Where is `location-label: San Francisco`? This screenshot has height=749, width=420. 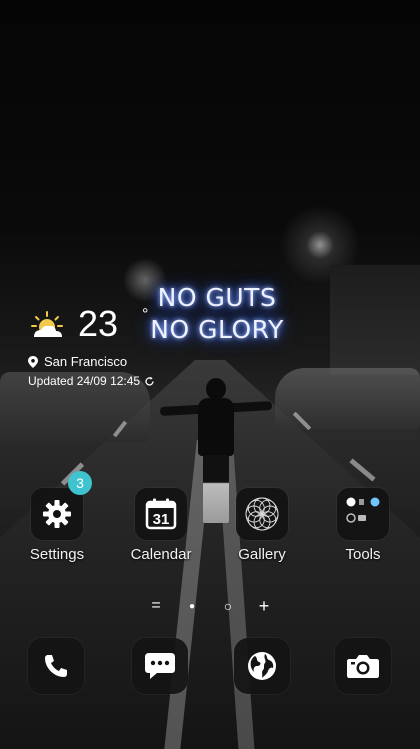 location-label: San Francisco is located at coordinates (86, 361).